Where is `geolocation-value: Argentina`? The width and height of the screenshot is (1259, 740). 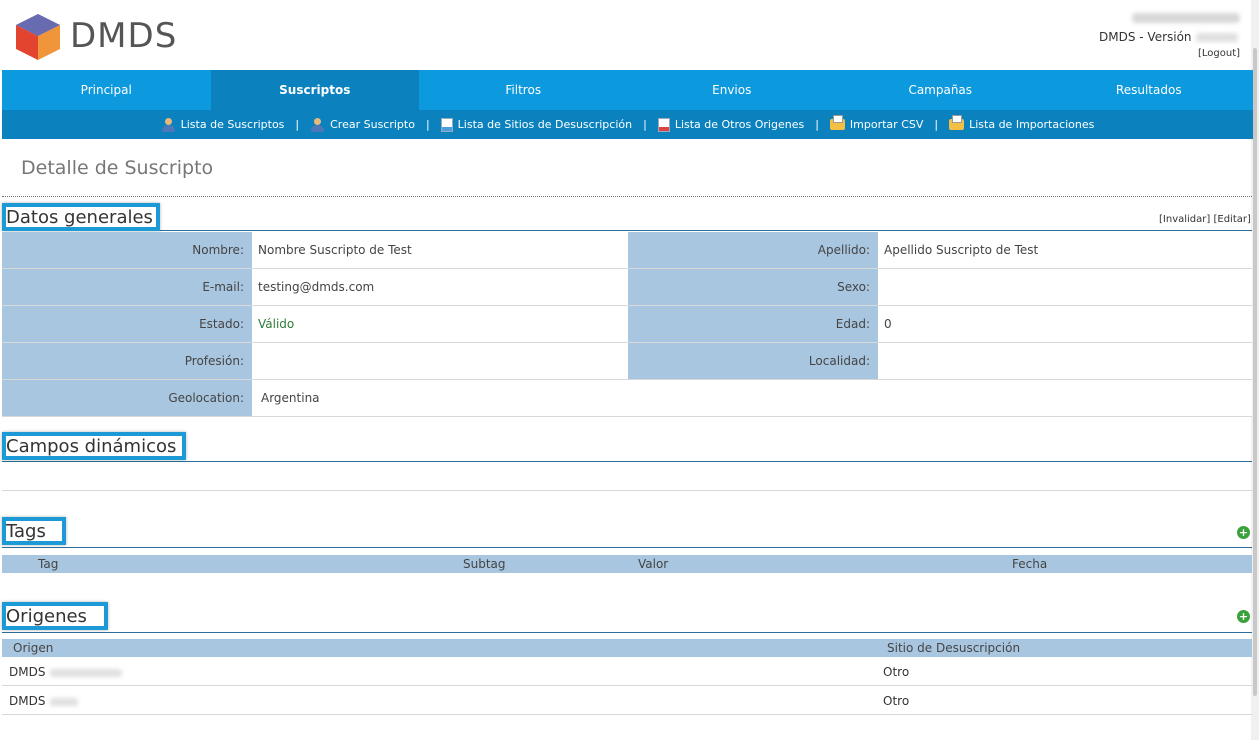
geolocation-value: Argentina is located at coordinates (752, 398).